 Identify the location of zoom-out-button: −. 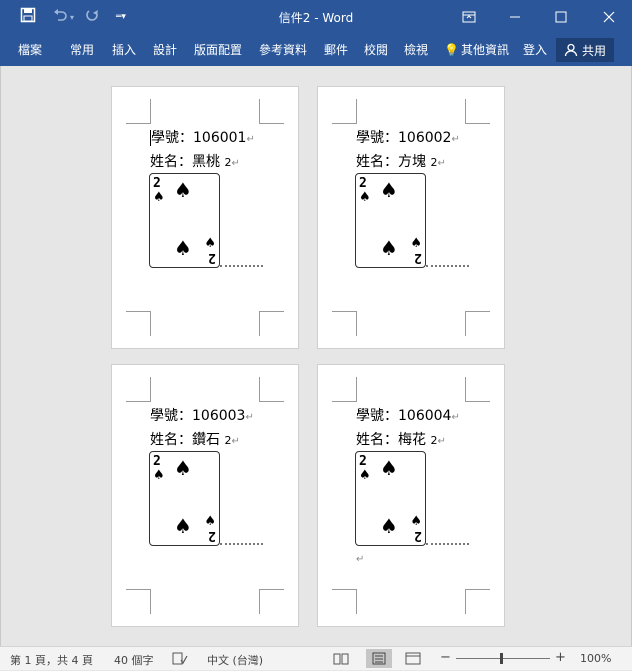
(445, 657).